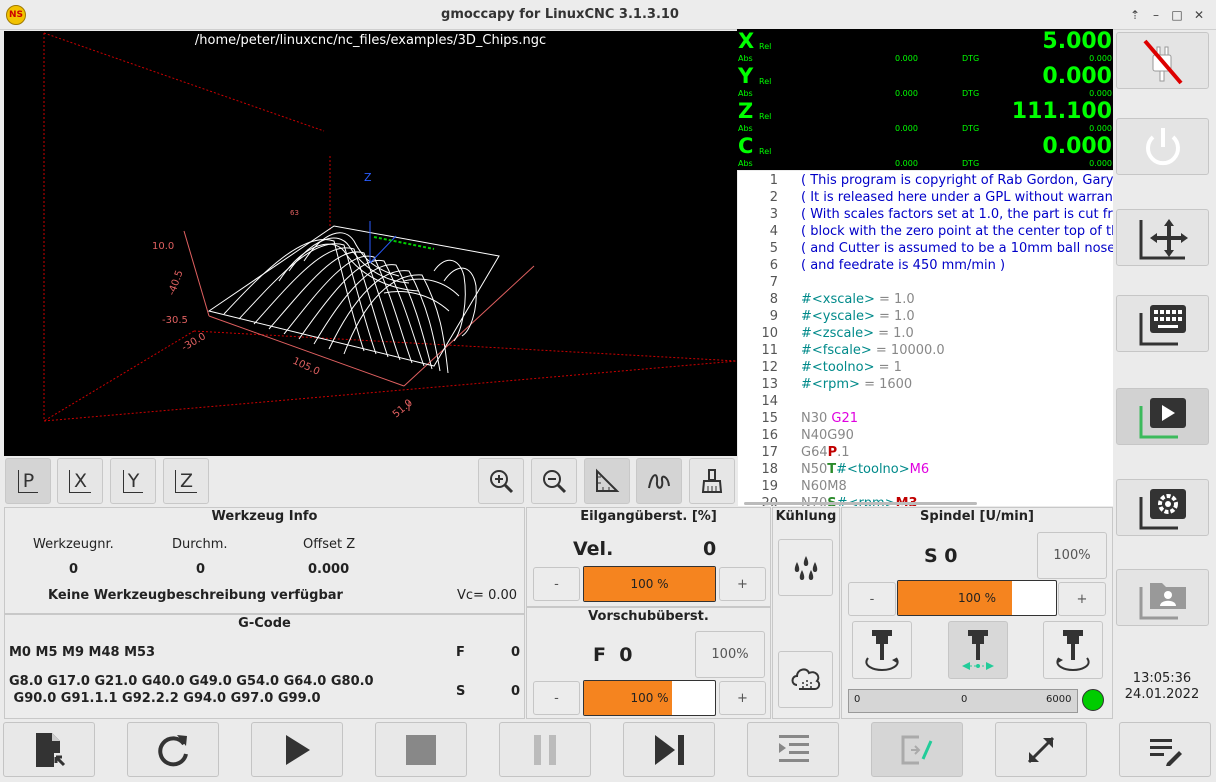 The width and height of the screenshot is (1216, 782). What do you see at coordinates (1156, 15) in the screenshot?
I see `window-minimize-button: –` at bounding box center [1156, 15].